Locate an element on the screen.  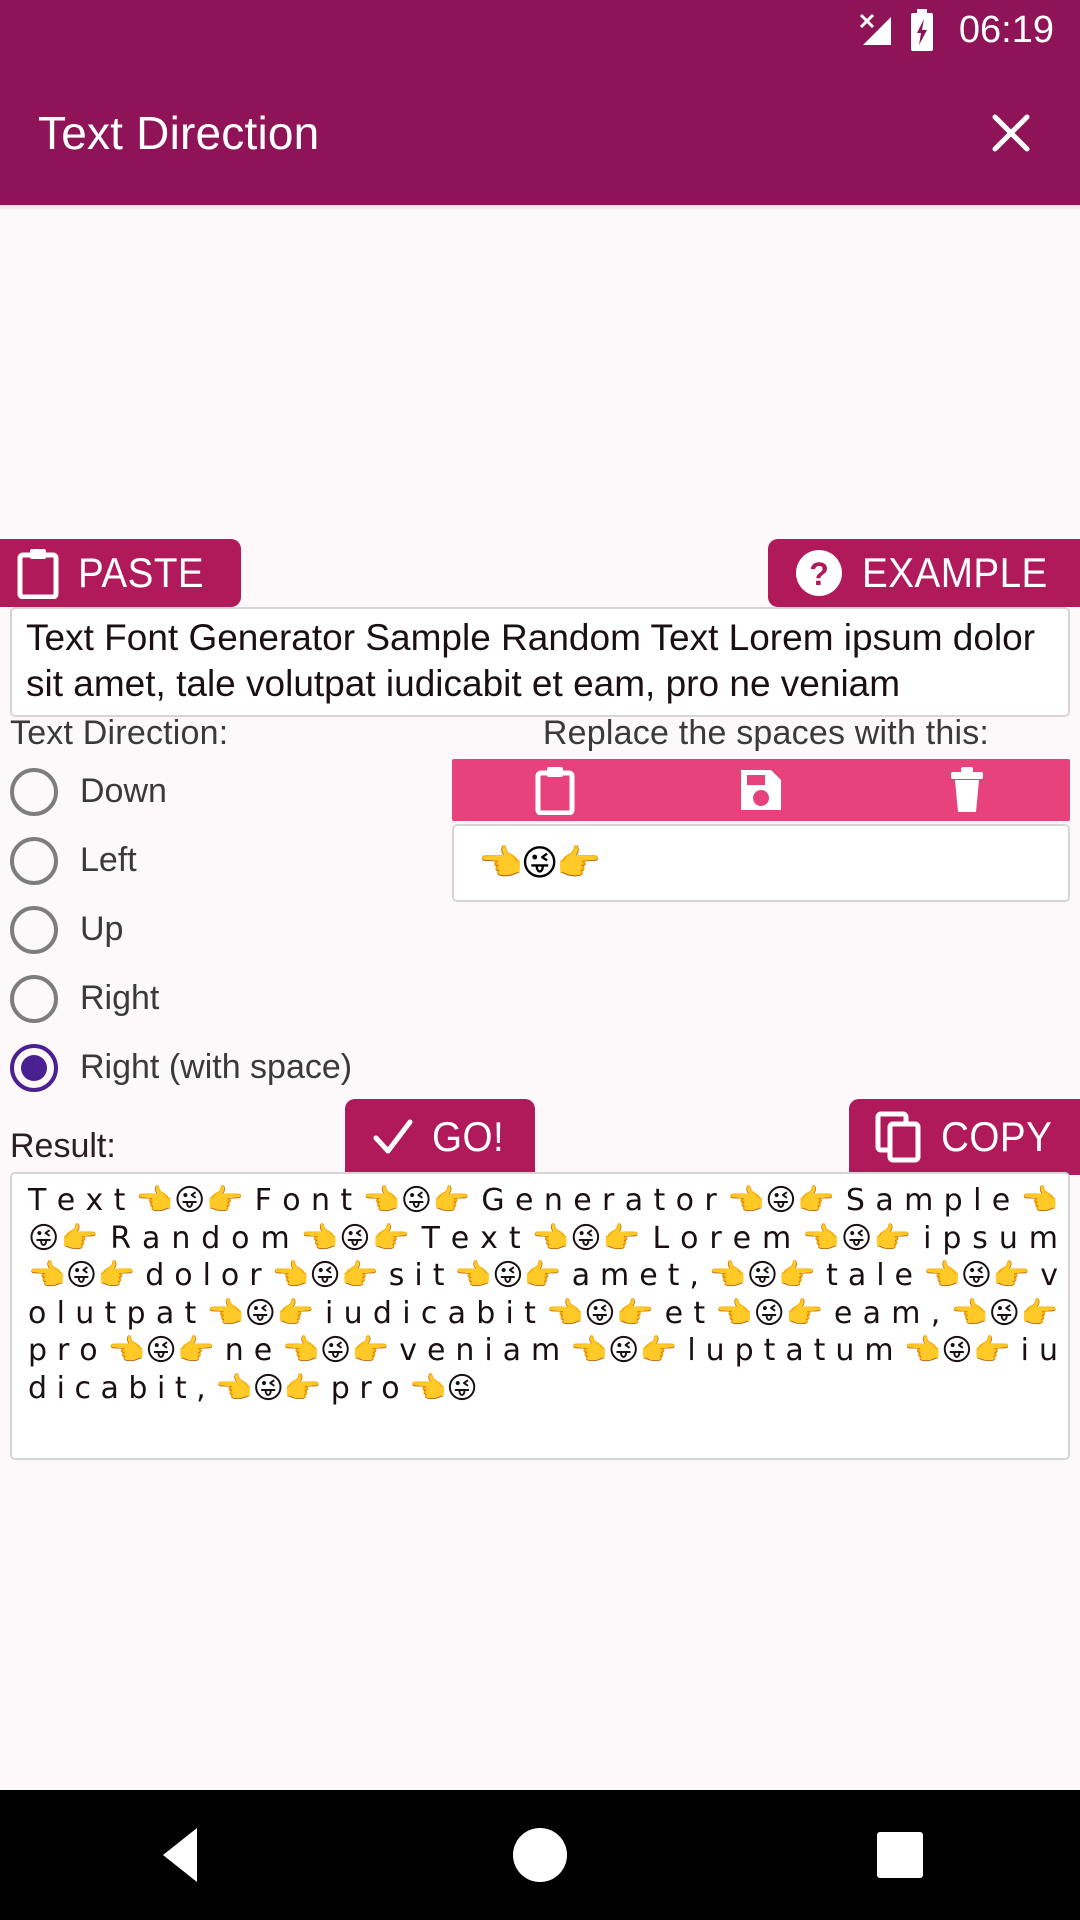
radio-option-left: Left is located at coordinates (225, 860).